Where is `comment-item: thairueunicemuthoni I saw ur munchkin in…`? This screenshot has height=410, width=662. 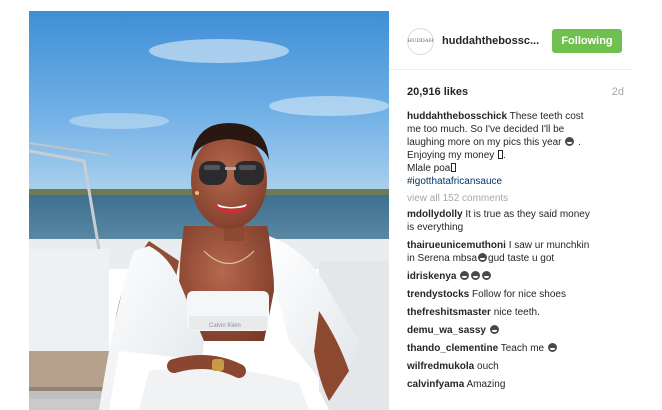
comment-item: thairueunicemuthoni I saw ur munchkin in… is located at coordinates (515, 252).